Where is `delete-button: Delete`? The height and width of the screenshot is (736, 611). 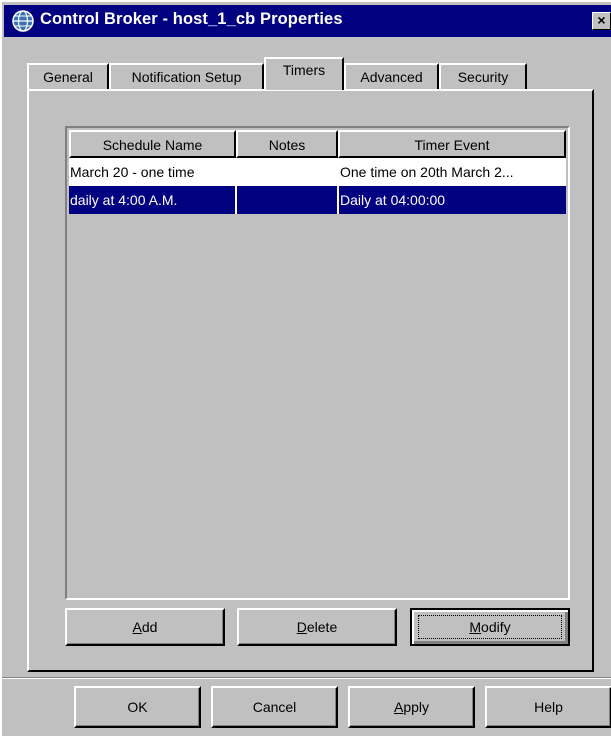
delete-button: Delete is located at coordinates (317, 627).